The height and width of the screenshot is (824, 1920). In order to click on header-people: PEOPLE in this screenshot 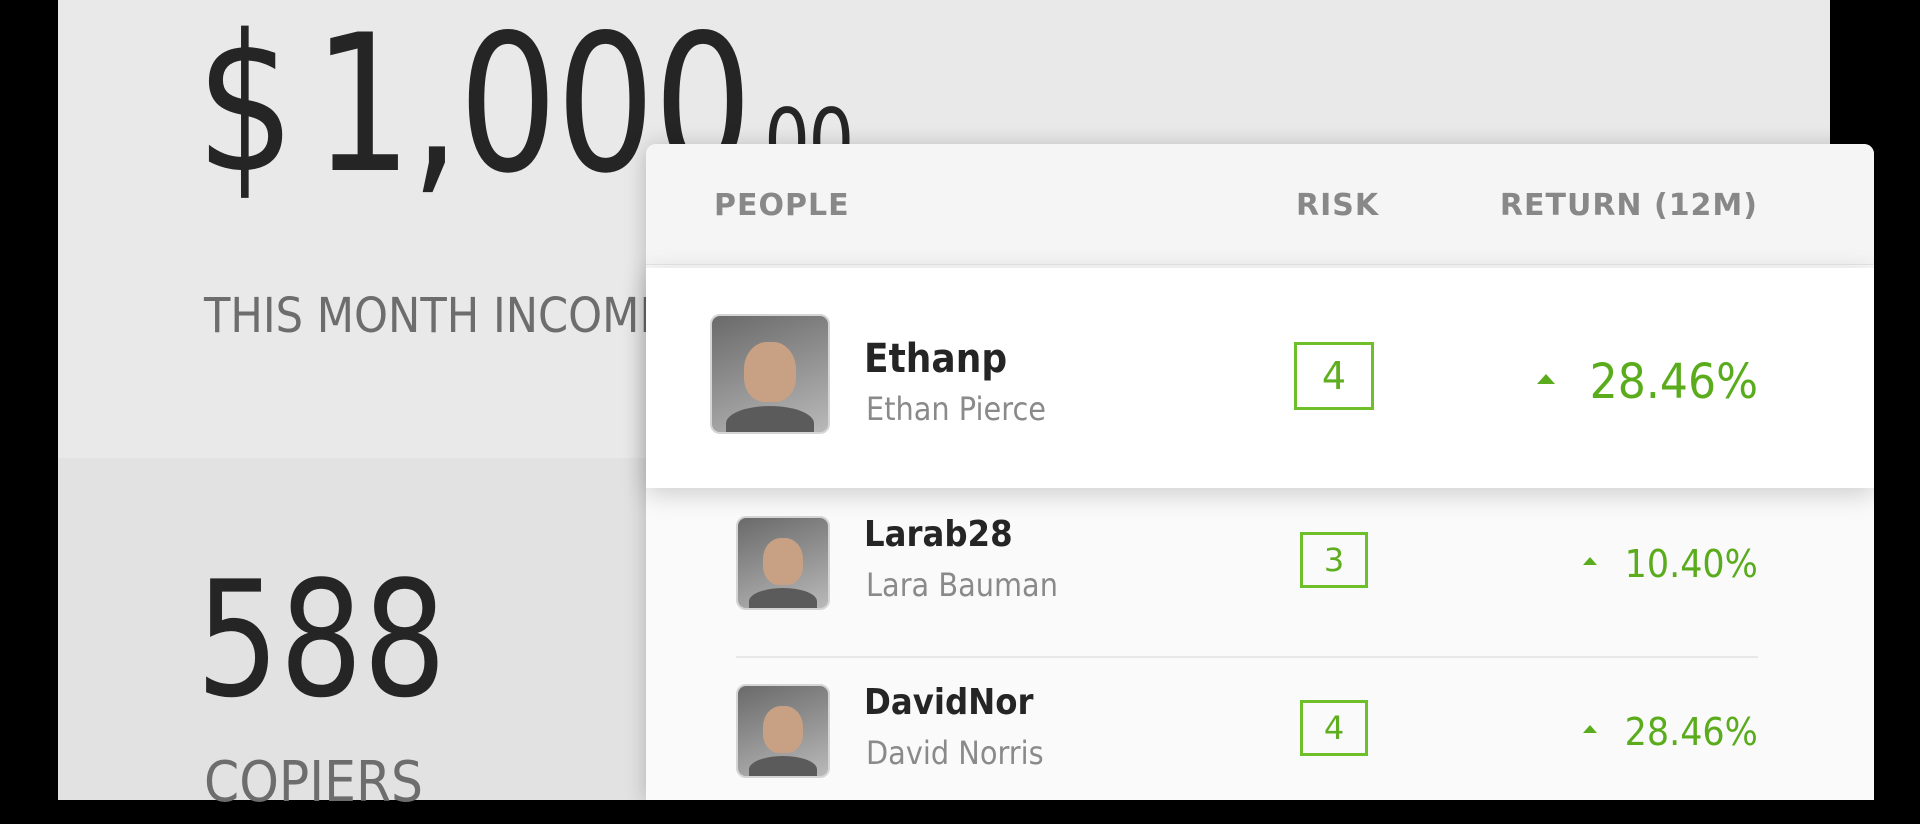, I will do `click(782, 205)`.